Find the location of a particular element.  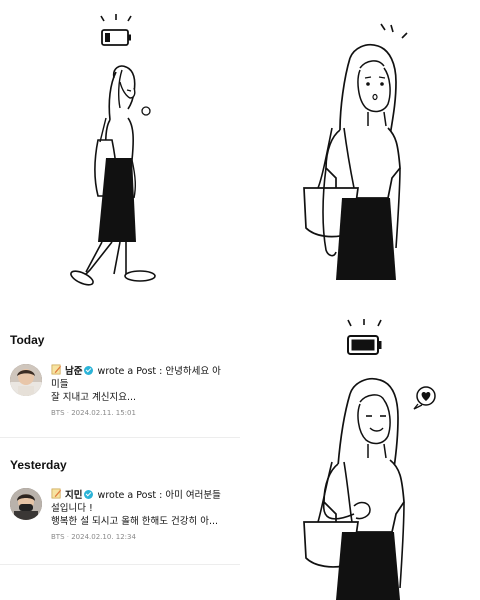

tired-woman-illustration is located at coordinates (113, 150).